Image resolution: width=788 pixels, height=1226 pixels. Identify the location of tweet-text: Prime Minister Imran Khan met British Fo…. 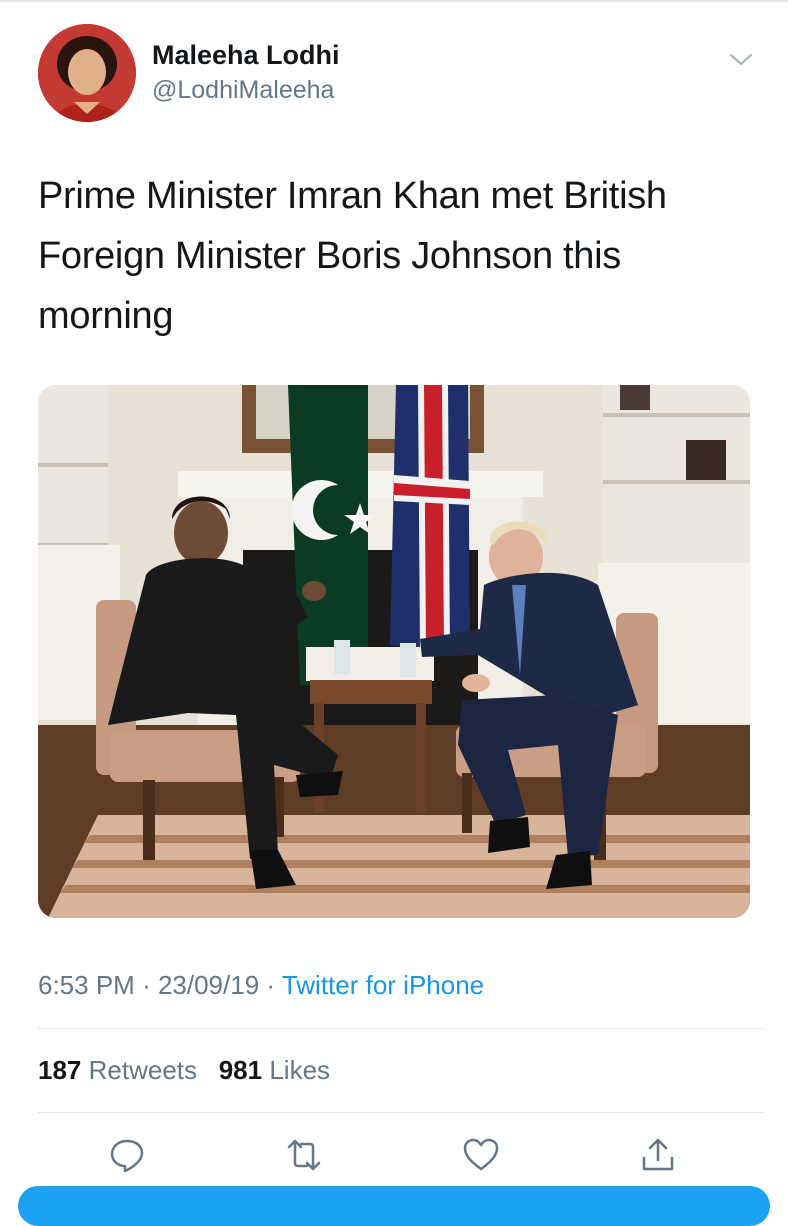
(352, 256).